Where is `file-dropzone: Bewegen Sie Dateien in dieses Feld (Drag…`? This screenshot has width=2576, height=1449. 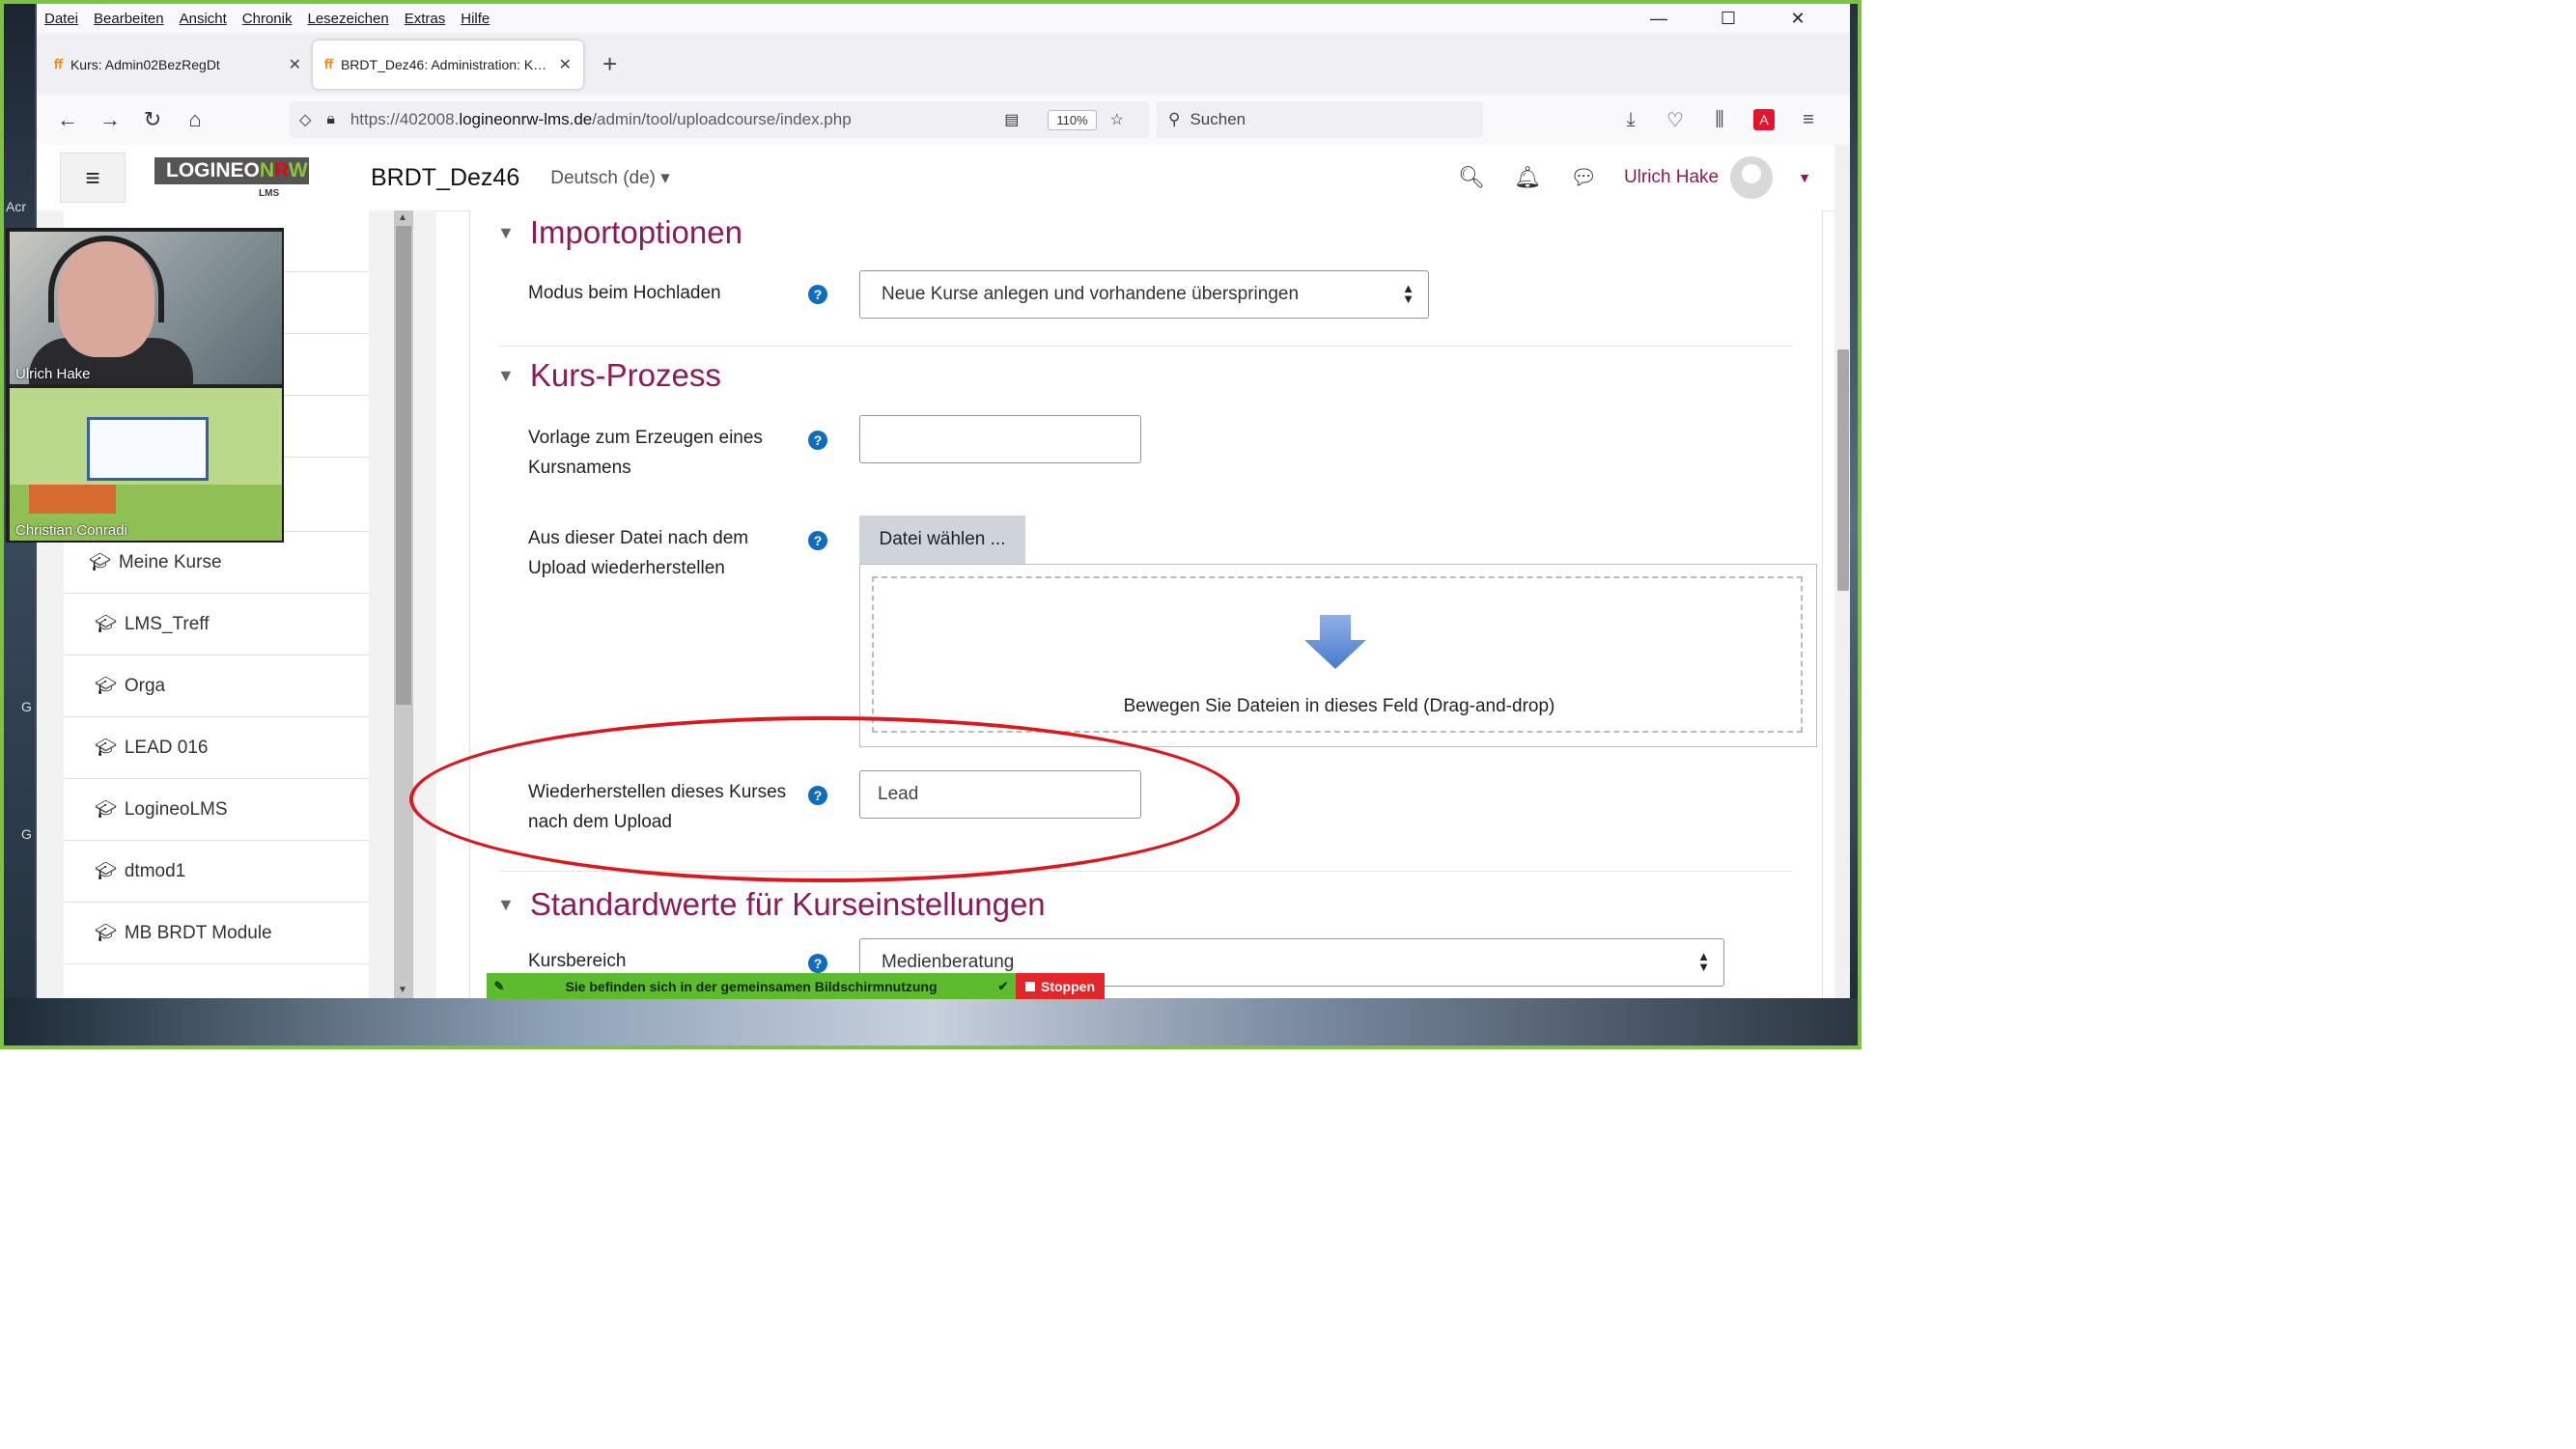 file-dropzone: Bewegen Sie Dateien in dieses Feld (Drag… is located at coordinates (1338, 655).